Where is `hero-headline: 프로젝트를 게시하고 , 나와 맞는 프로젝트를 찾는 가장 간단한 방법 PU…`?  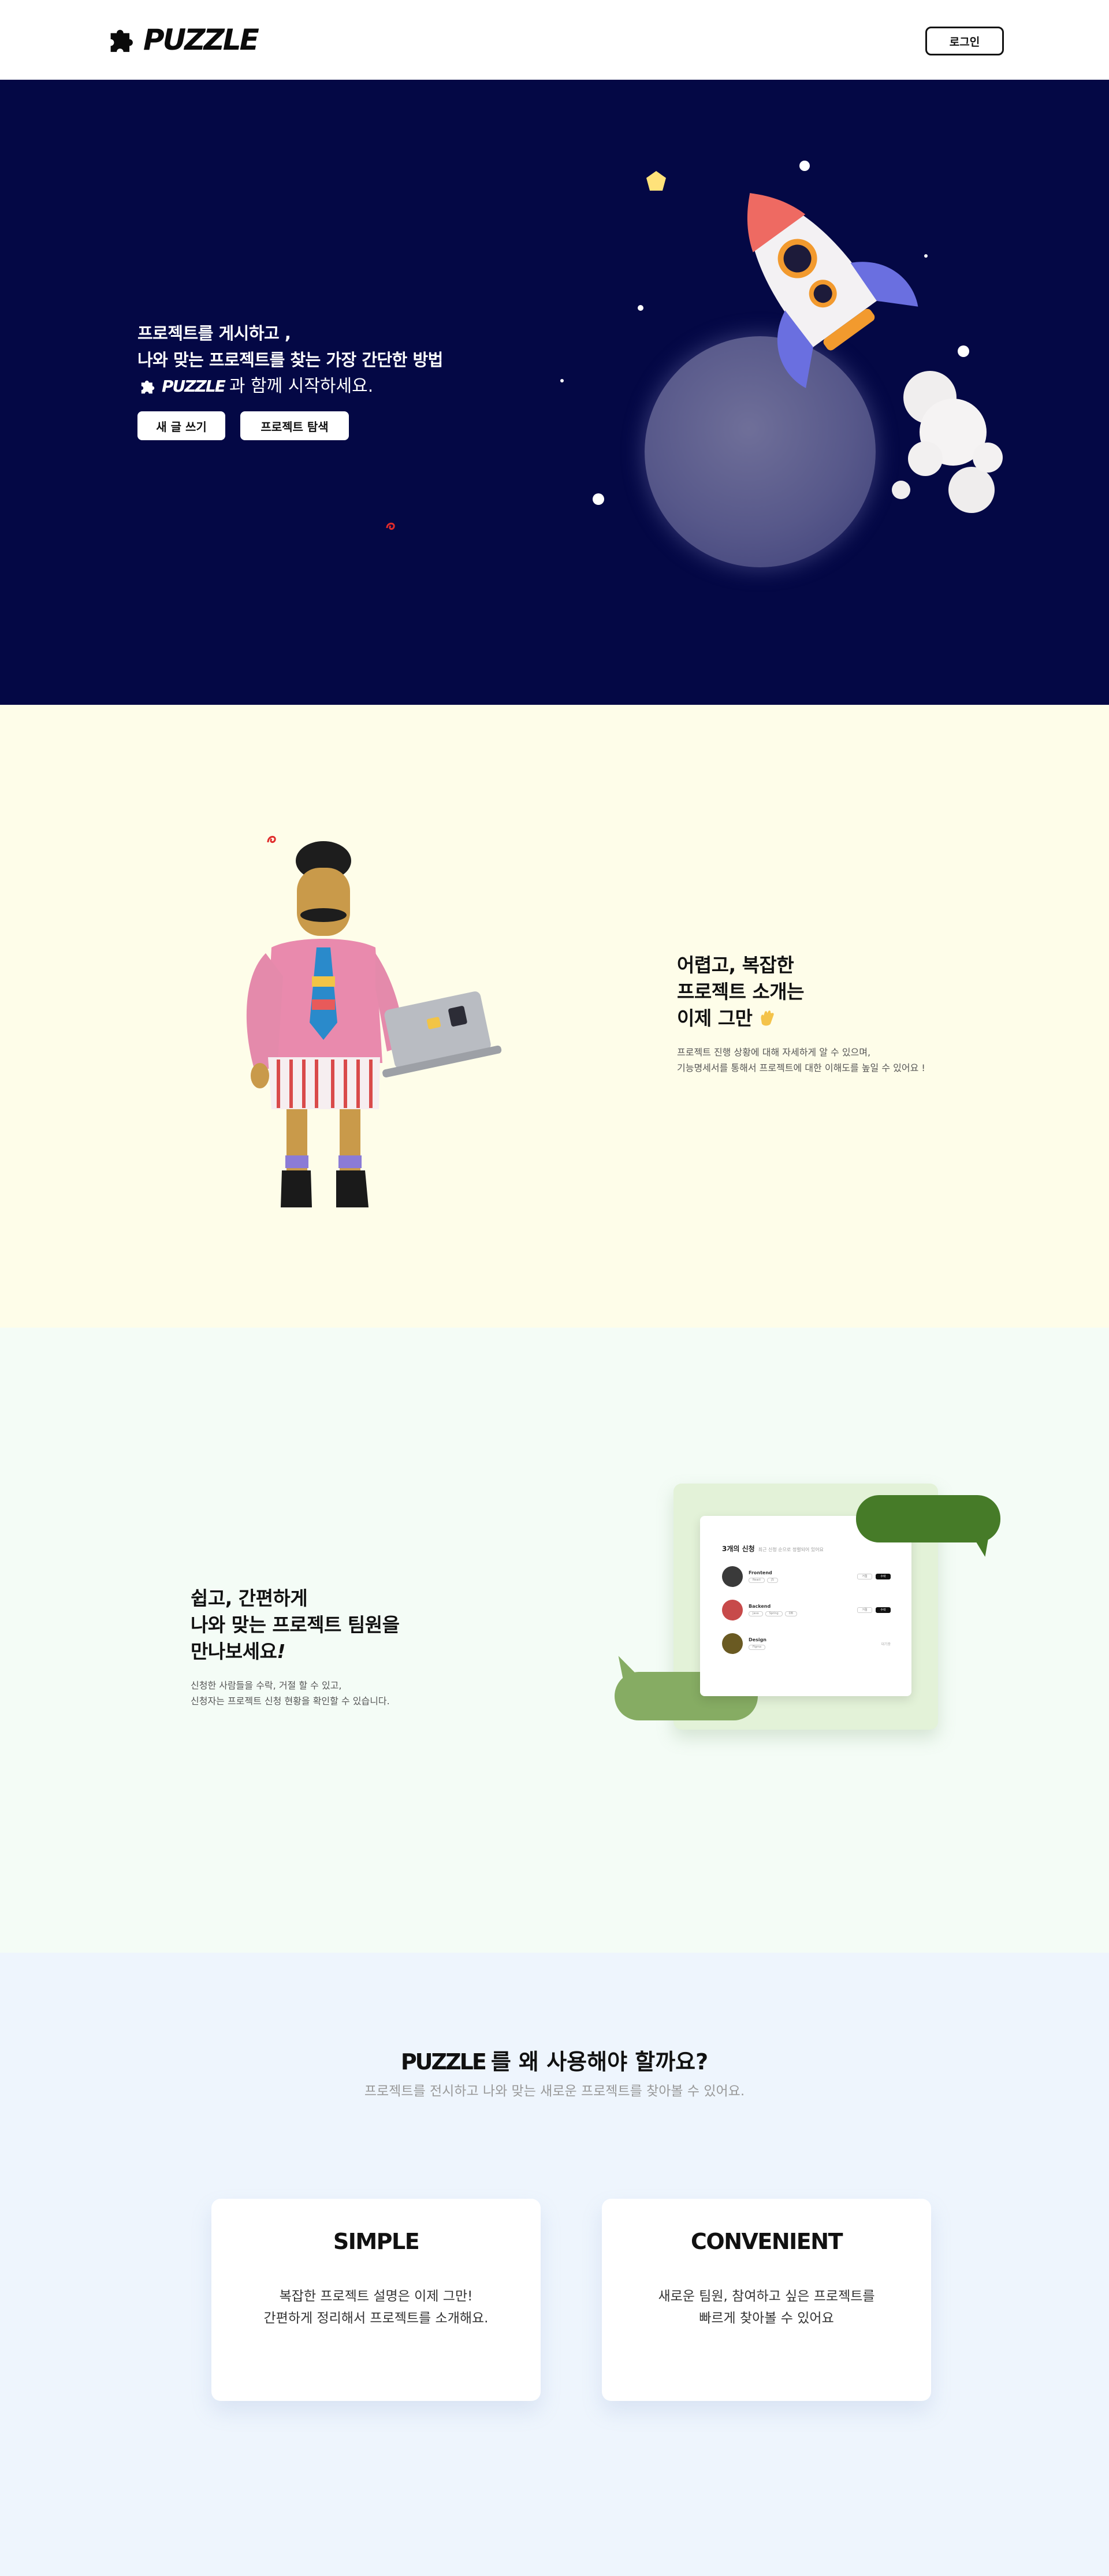
hero-headline: 프로젝트를 게시하고 , 나와 맞는 프로젝트를 찾는 가장 간단한 방법 PU… is located at coordinates (290, 360).